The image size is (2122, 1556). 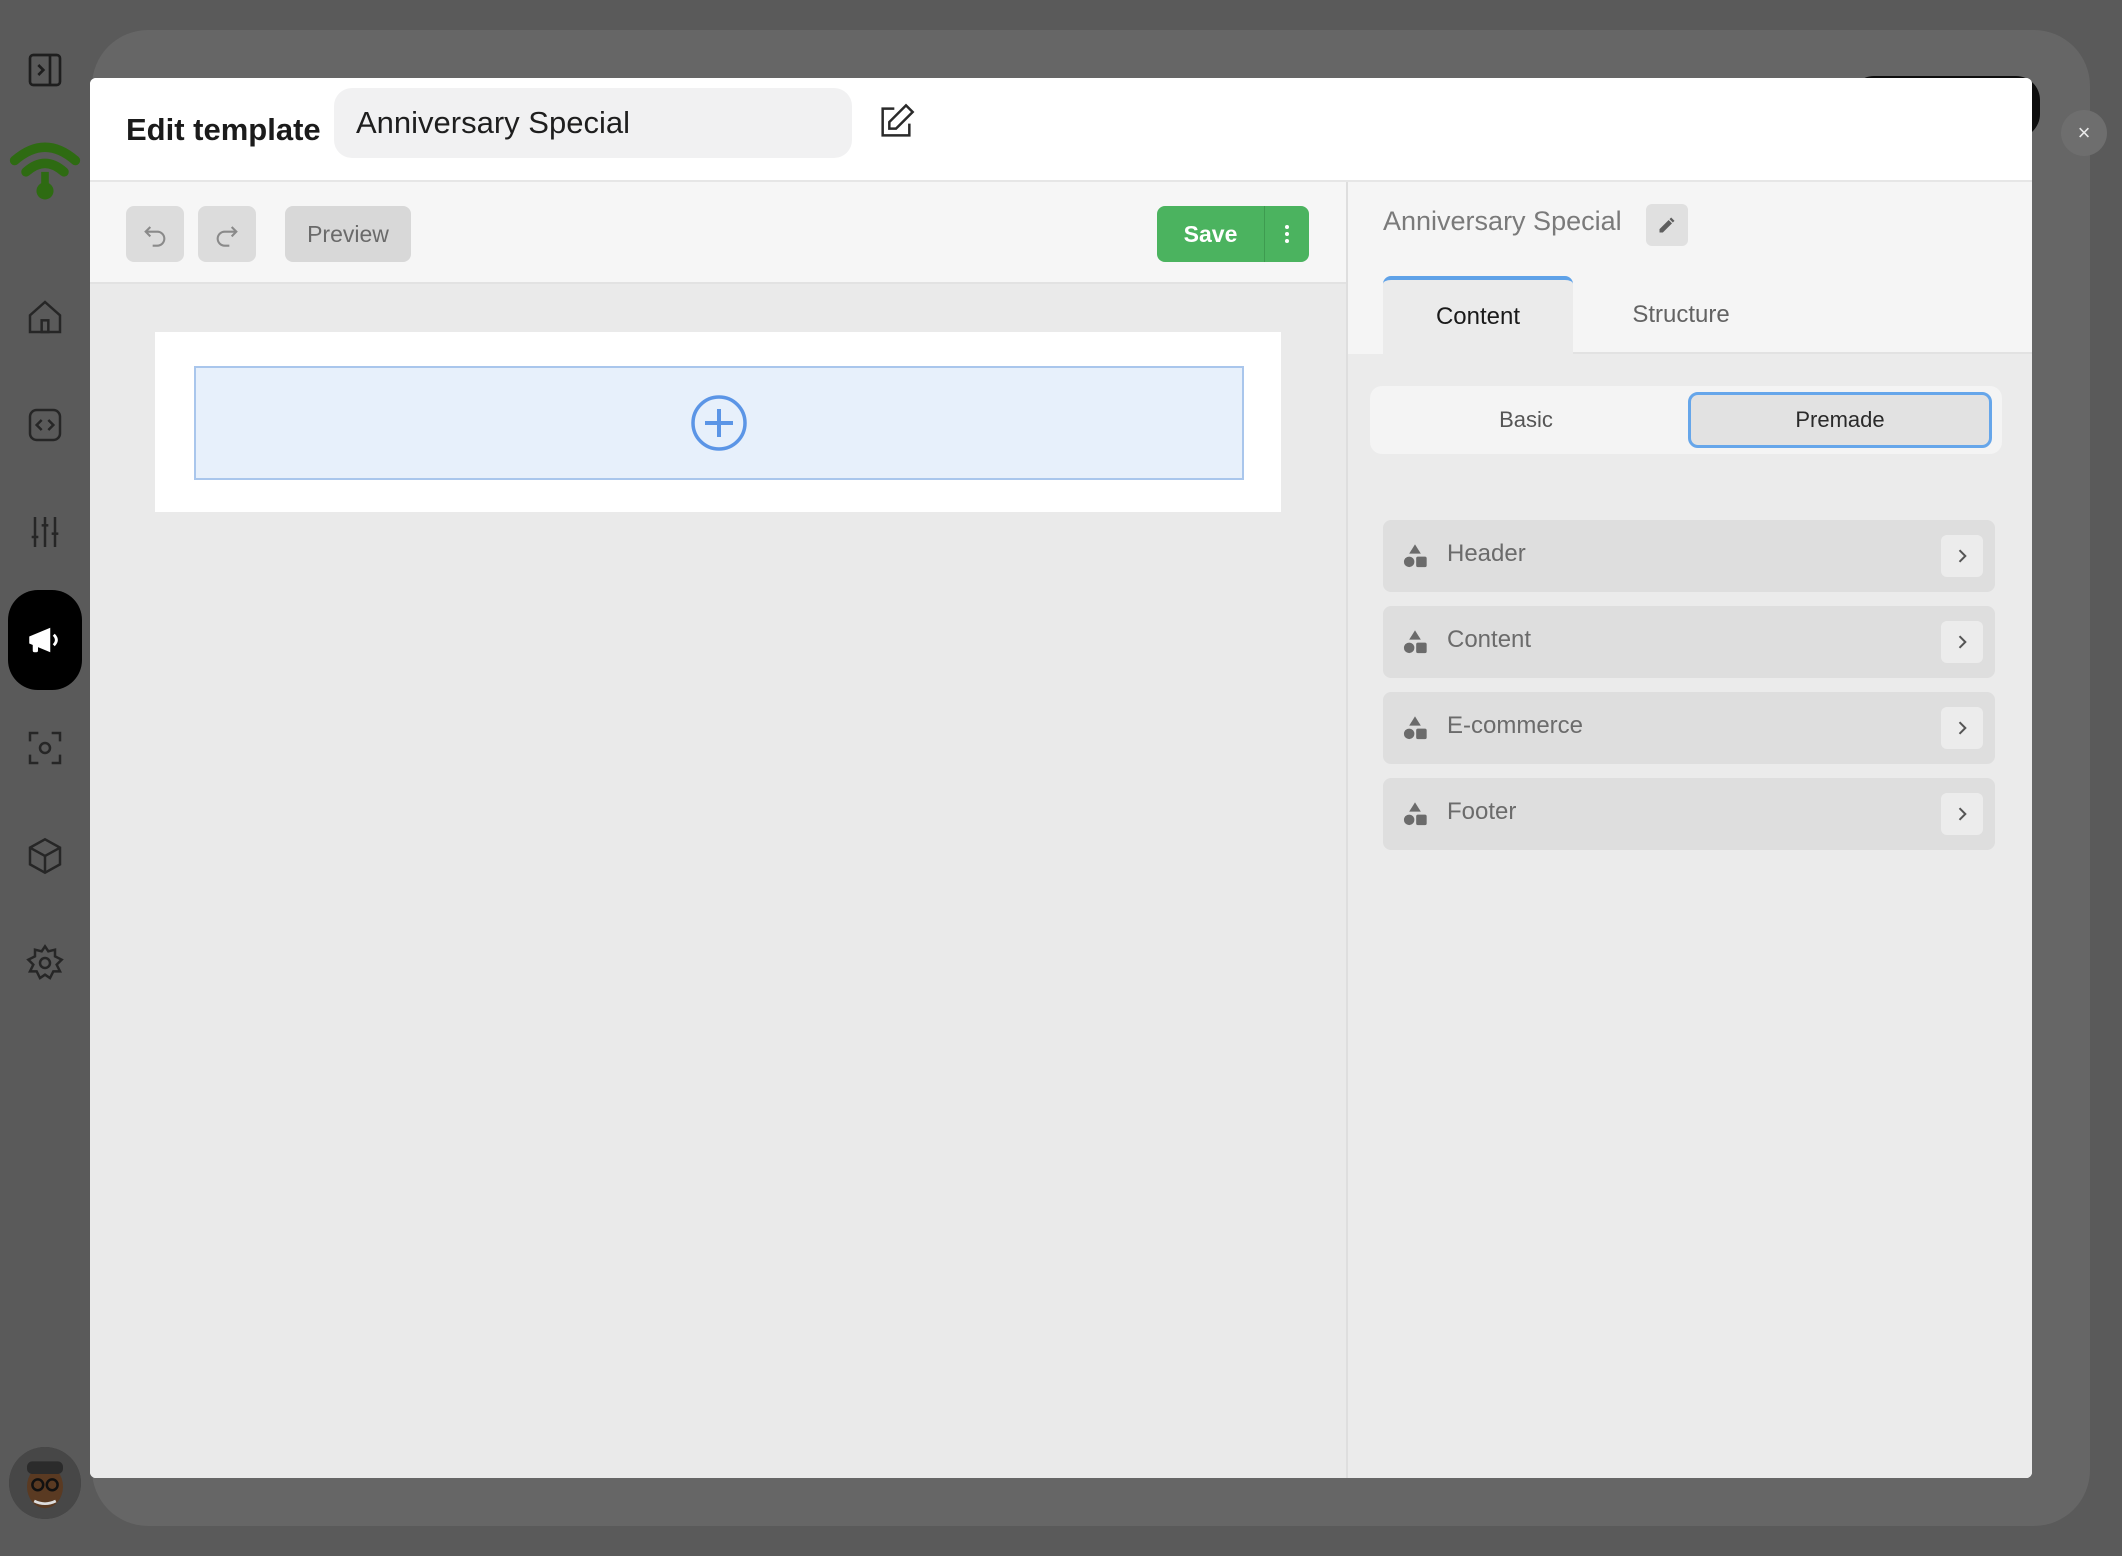 I want to click on category-label: Content, so click(x=1489, y=639).